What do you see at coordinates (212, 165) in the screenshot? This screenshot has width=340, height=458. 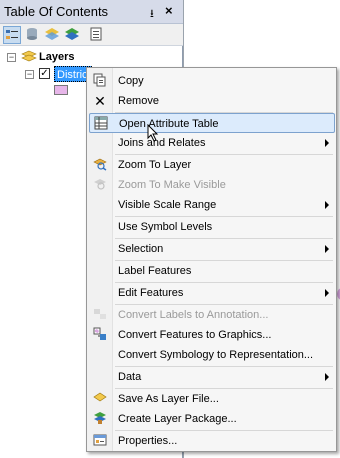 I see `menu-item-zoom-to-layer: Zoom To Layer` at bounding box center [212, 165].